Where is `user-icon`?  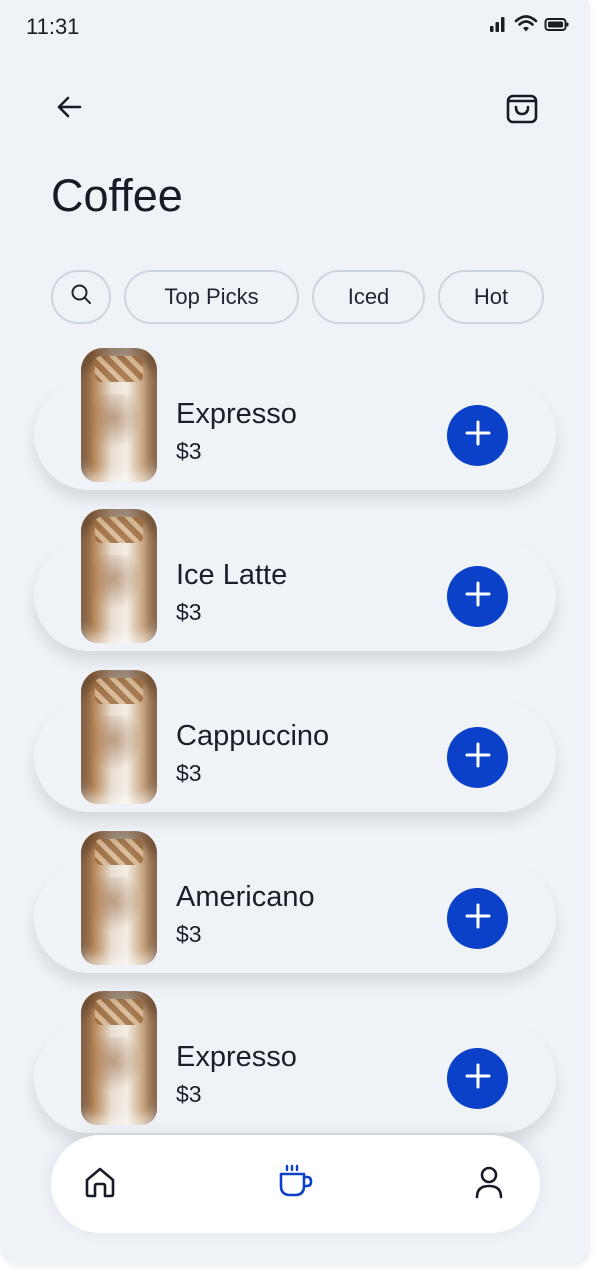
user-icon is located at coordinates (489, 1184).